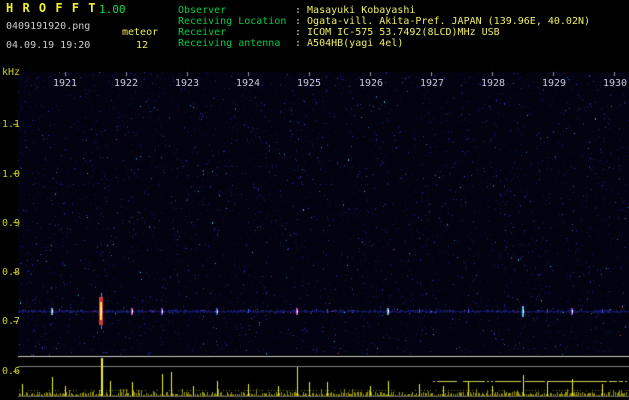  What do you see at coordinates (187, 83) in the screenshot?
I see `x-tick-label: 1923` at bounding box center [187, 83].